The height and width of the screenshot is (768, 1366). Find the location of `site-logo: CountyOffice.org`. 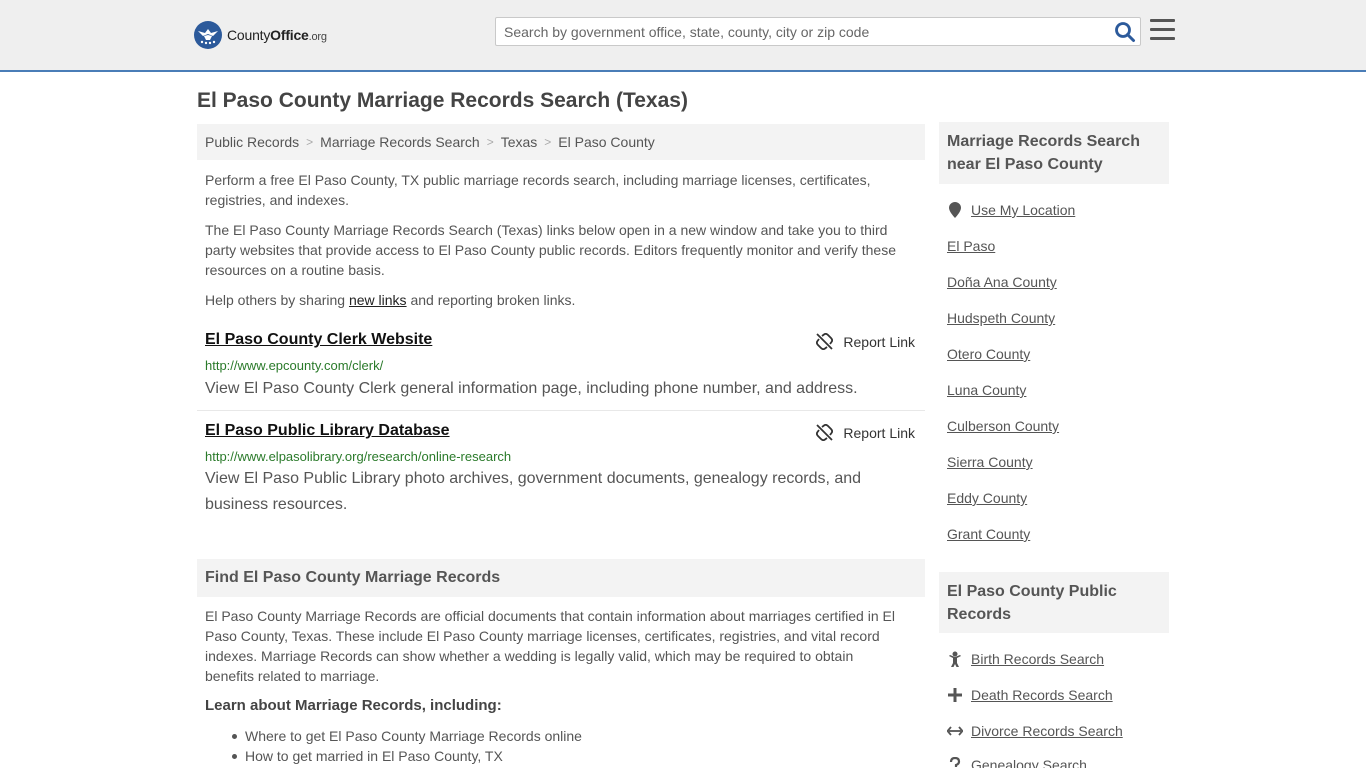

site-logo: CountyOffice.org is located at coordinates (260, 35).